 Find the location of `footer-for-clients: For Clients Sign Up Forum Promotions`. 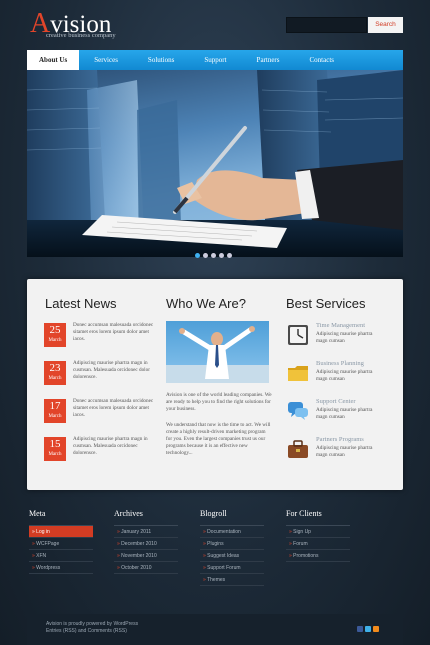

footer-for-clients: For Clients Sign Up Forum Promotions is located at coordinates (318, 535).